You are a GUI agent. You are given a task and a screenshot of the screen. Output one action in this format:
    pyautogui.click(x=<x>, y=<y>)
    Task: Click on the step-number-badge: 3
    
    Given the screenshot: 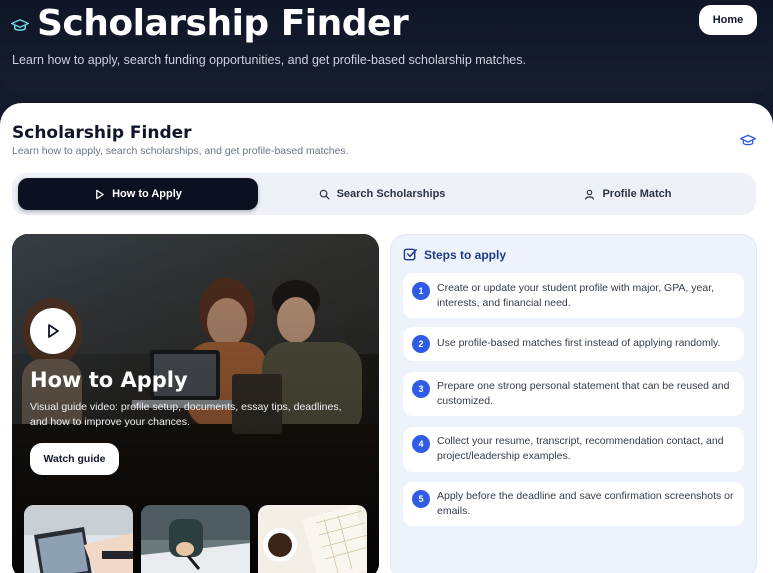 What is the action you would take?
    pyautogui.click(x=421, y=389)
    